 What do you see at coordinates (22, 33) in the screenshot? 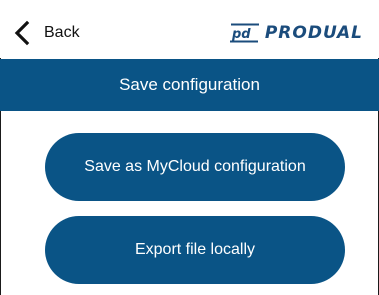
I see `chevron-left-icon` at bounding box center [22, 33].